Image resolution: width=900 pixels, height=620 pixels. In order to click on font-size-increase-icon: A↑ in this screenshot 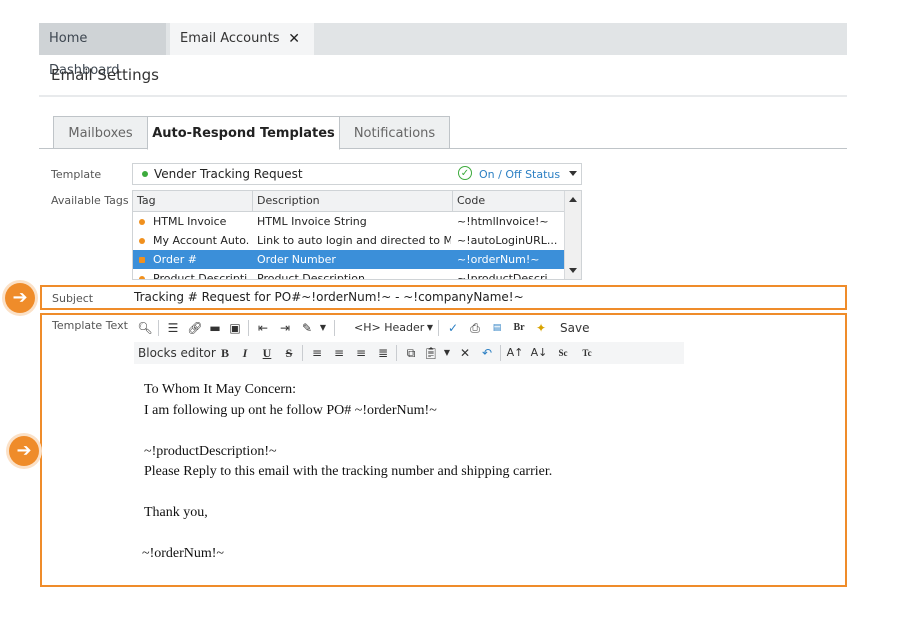, I will do `click(515, 353)`.